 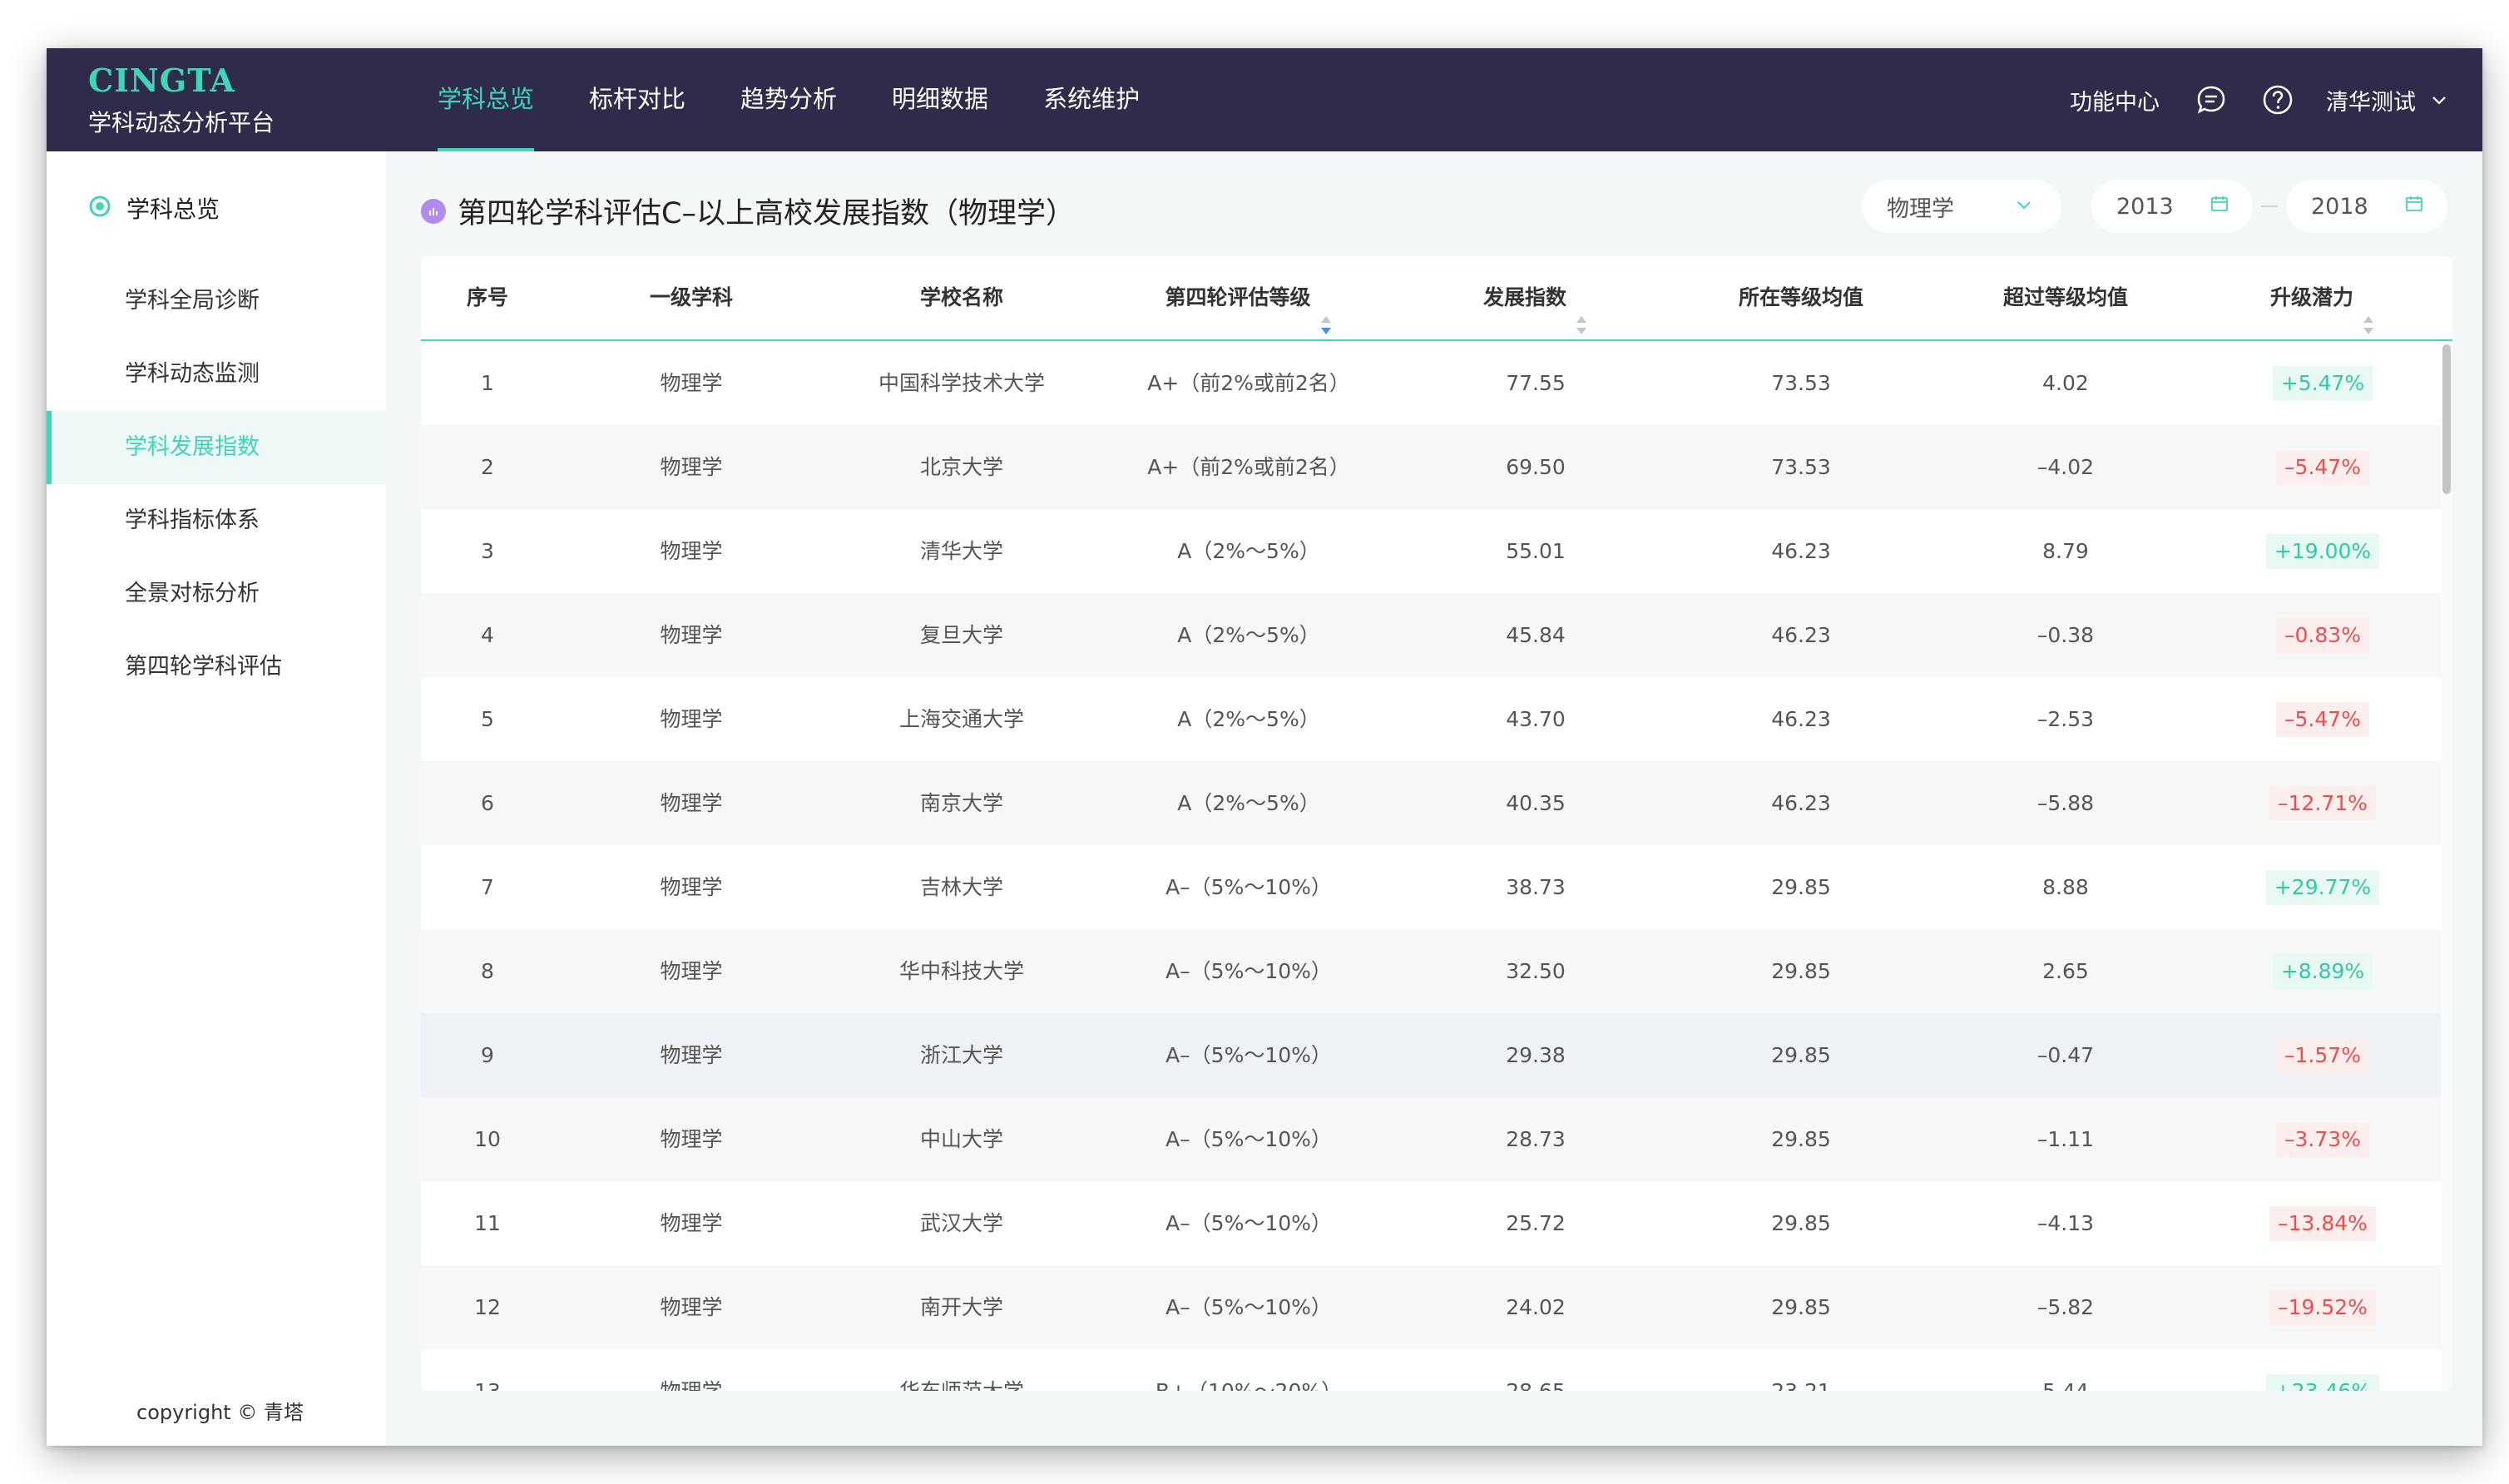 What do you see at coordinates (1801, 719) in the screenshot?
I see `cell-level-avg: 46.23` at bounding box center [1801, 719].